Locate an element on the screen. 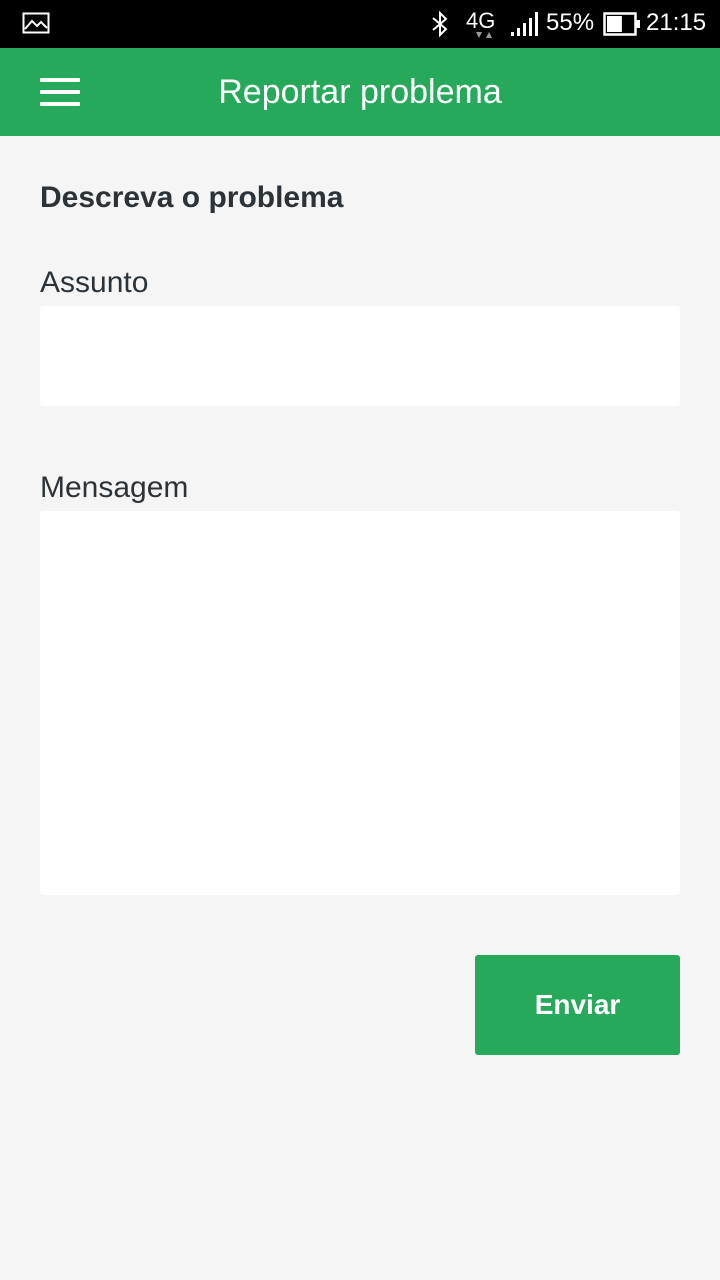 The width and height of the screenshot is (720, 1280). subject-input is located at coordinates (360, 356).